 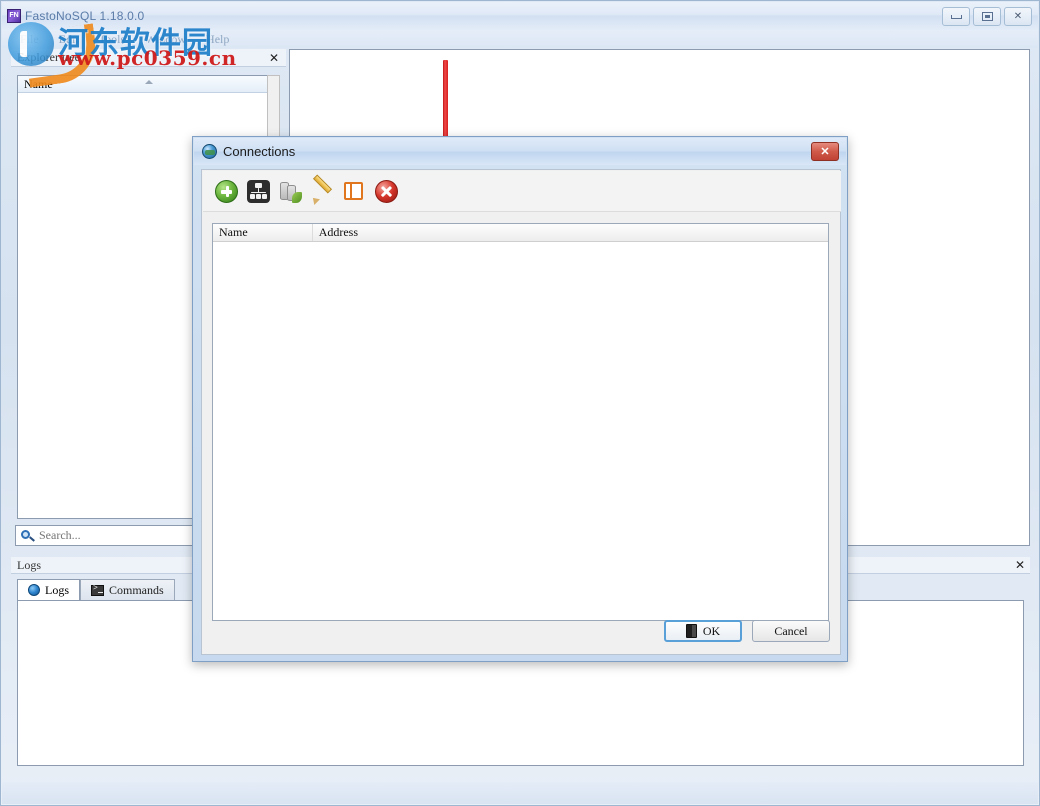 I want to click on minimize-icon, so click(x=956, y=16).